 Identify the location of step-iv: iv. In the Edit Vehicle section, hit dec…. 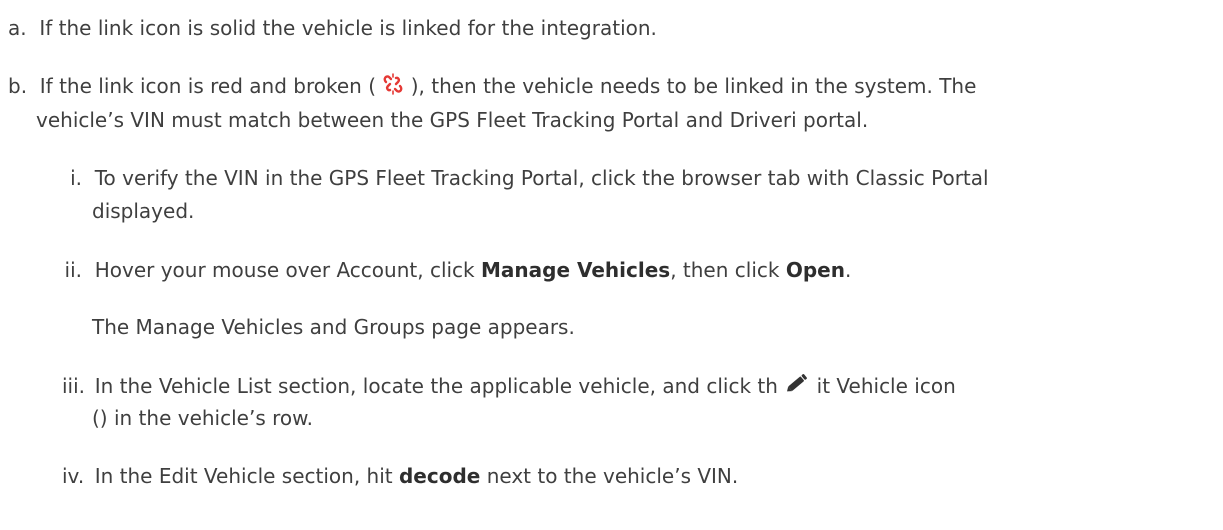
(400, 476).